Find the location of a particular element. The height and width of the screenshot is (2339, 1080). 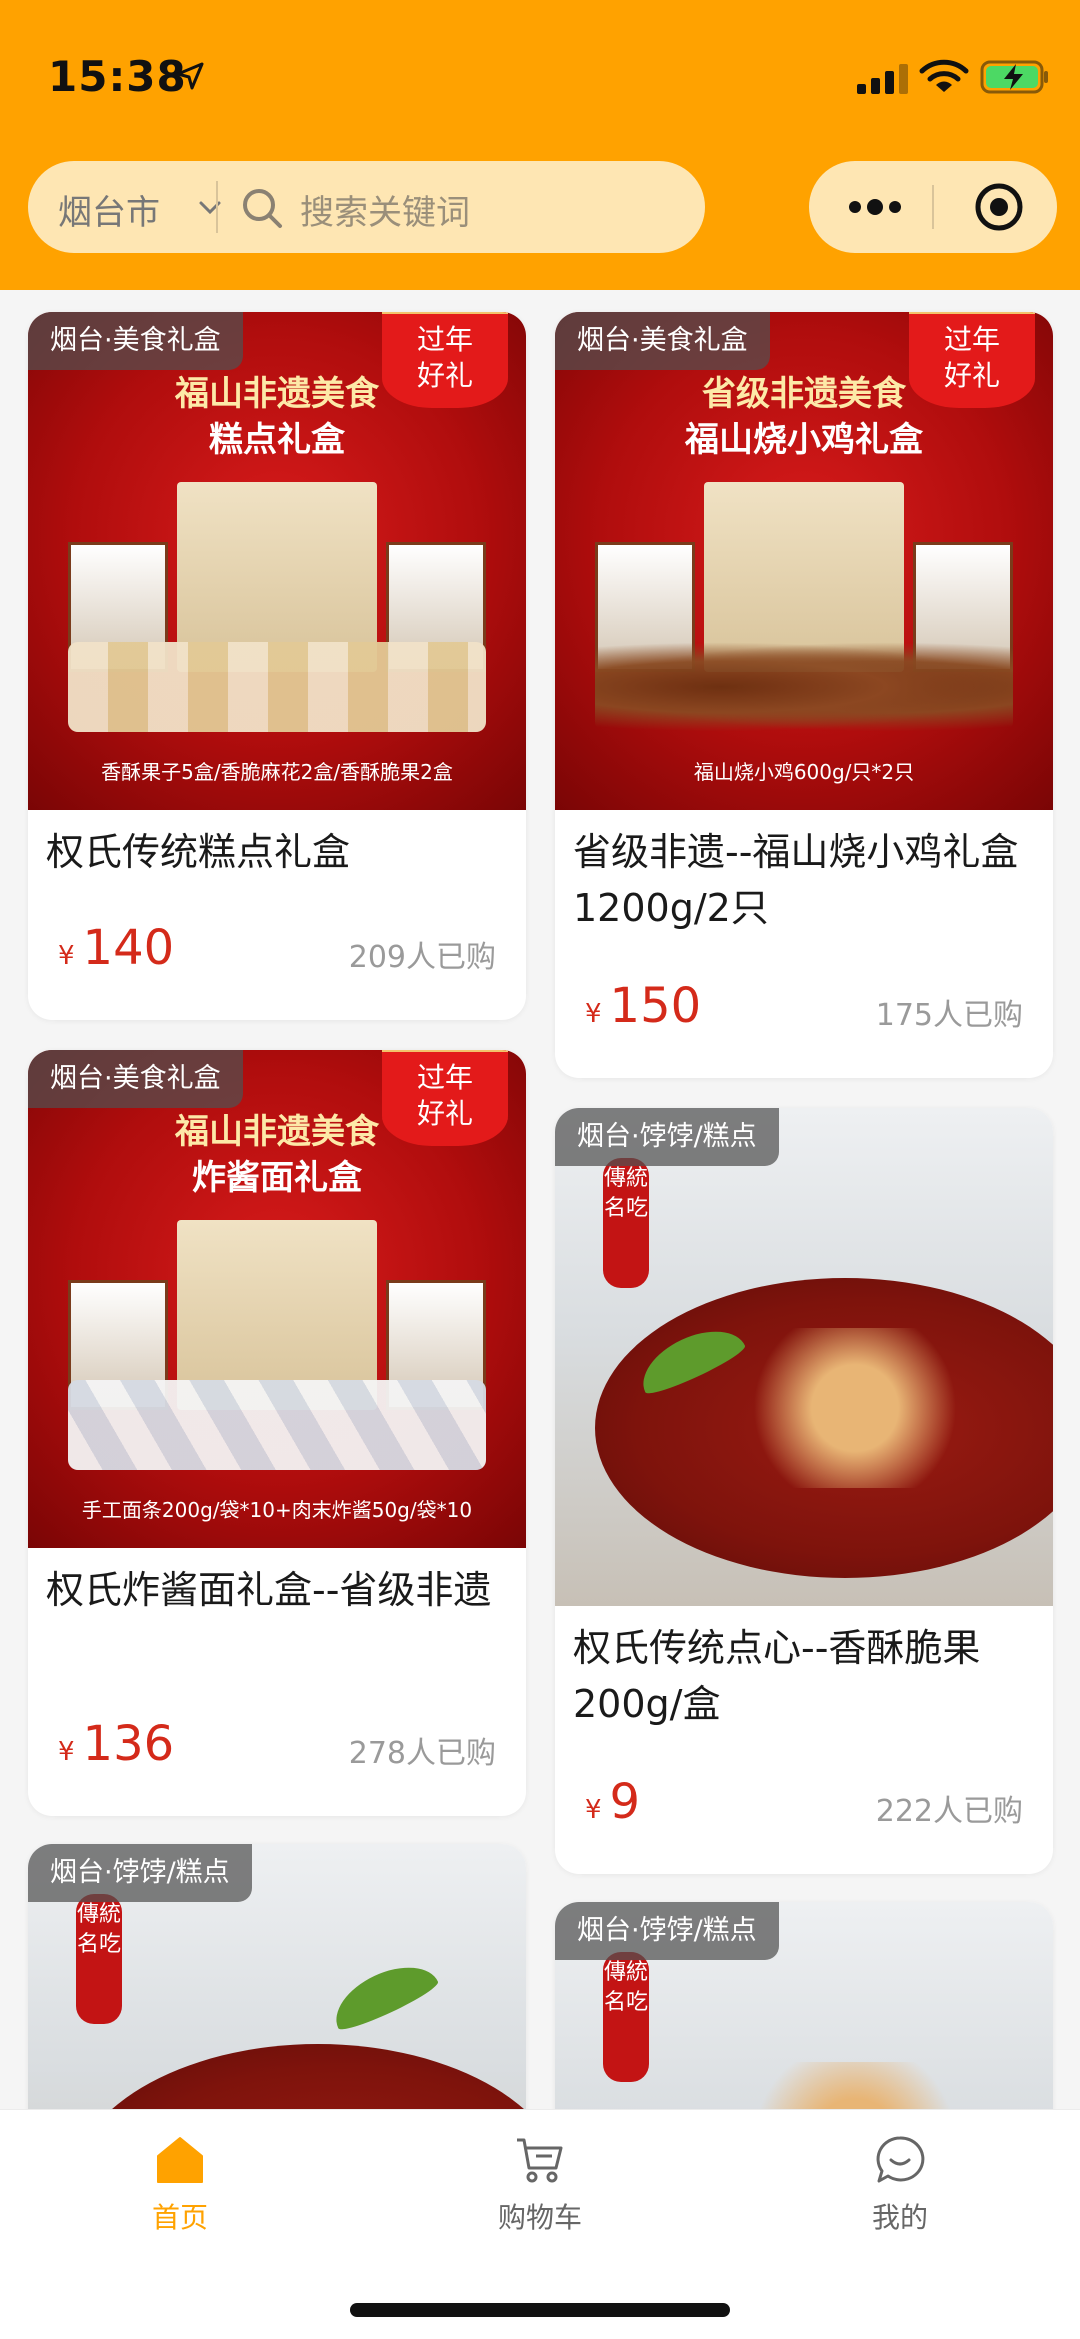

pastry-image is located at coordinates (855, 1408).